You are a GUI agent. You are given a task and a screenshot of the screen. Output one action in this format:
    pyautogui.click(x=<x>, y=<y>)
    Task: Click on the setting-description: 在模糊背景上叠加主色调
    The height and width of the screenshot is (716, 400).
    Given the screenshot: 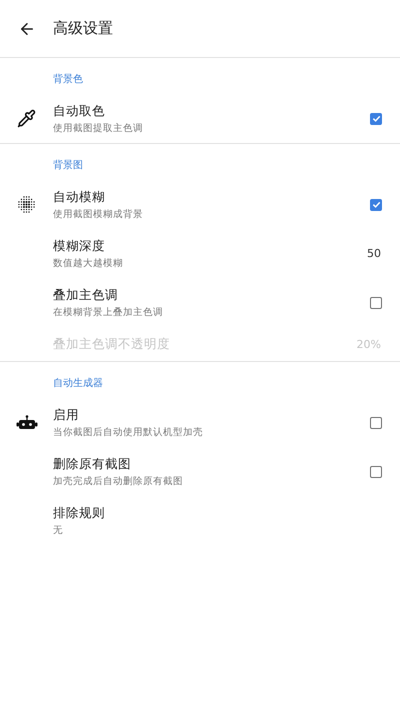 What is the action you would take?
    pyautogui.click(x=108, y=312)
    